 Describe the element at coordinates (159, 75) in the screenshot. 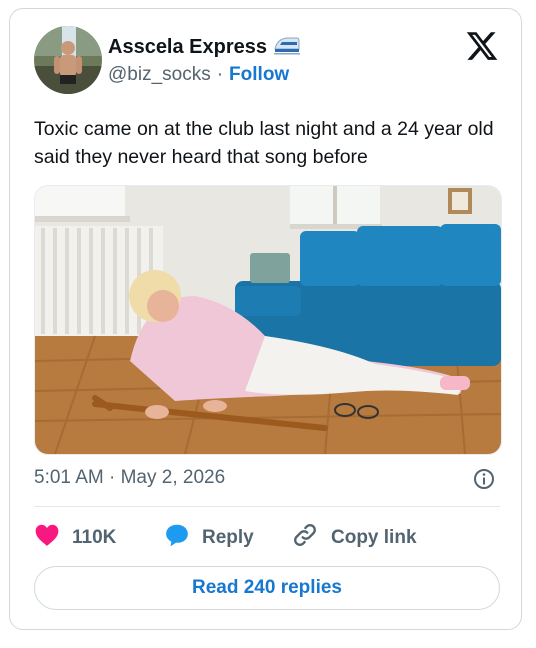

I see `author-handle: @biz_socks` at that location.